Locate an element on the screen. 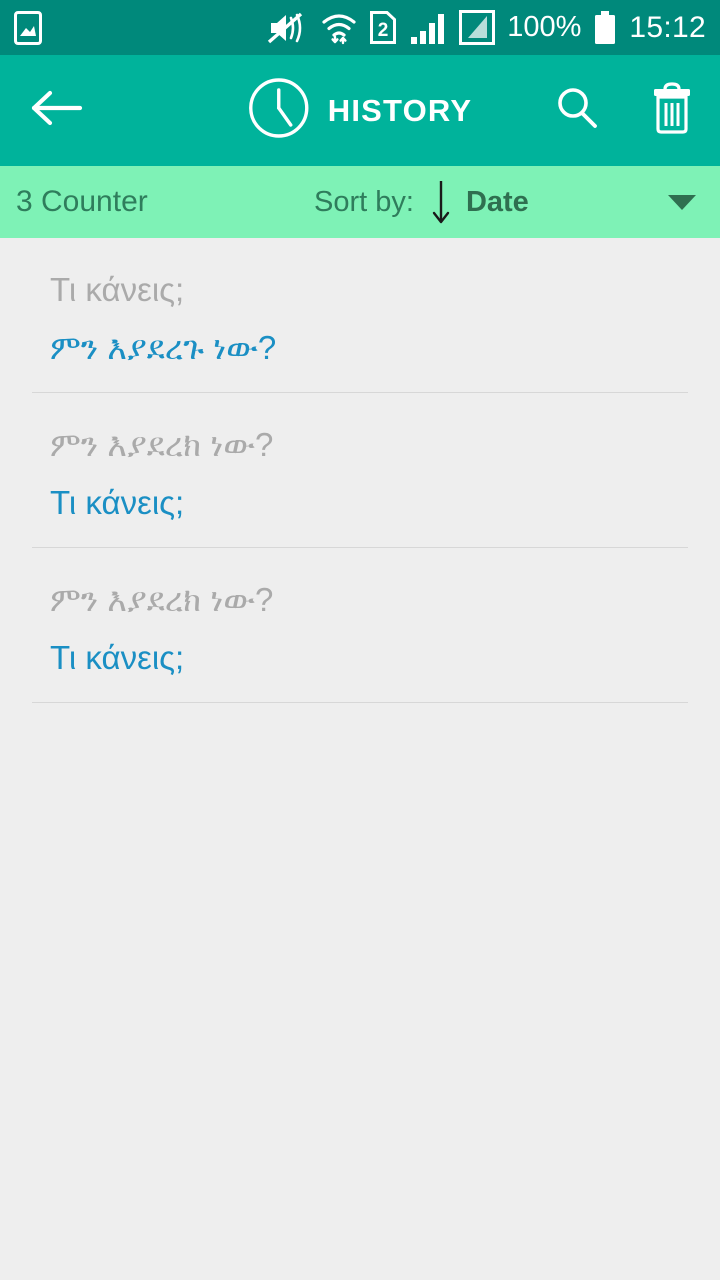  list-item: Τι κάνεις; ምን እያደረጉ ነው? is located at coordinates (360, 315).